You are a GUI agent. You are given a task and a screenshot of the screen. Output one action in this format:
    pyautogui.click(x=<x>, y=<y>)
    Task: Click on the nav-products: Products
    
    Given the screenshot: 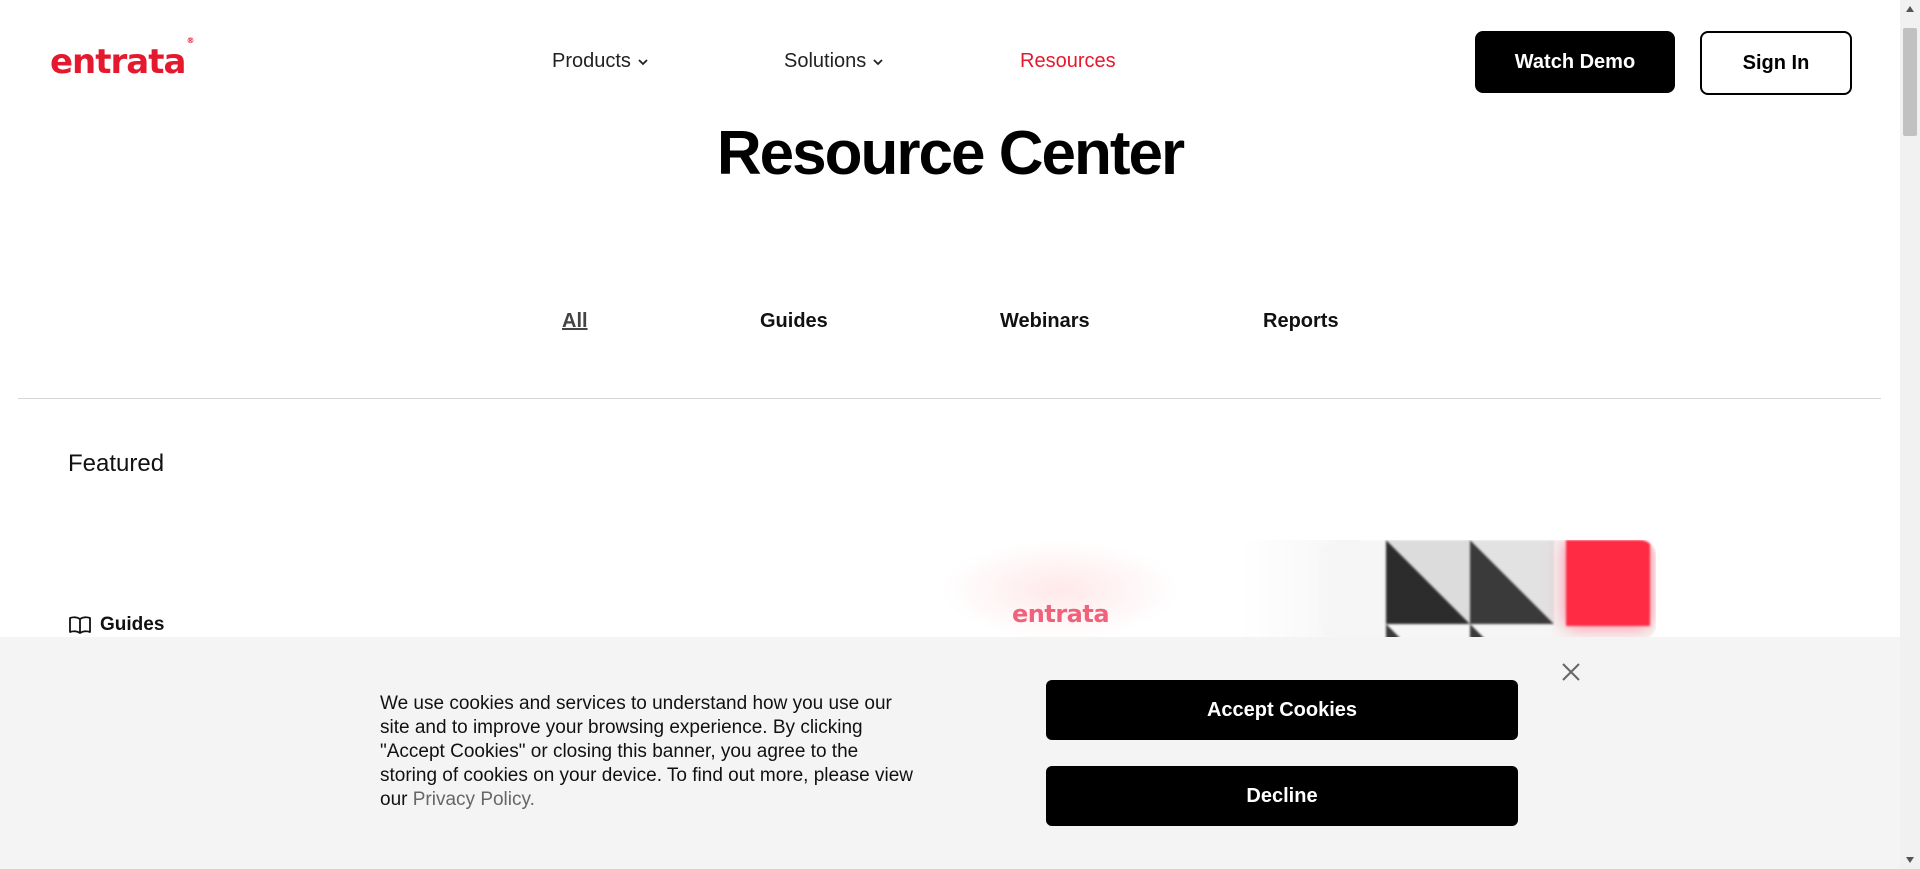 What is the action you would take?
    pyautogui.click(x=600, y=61)
    